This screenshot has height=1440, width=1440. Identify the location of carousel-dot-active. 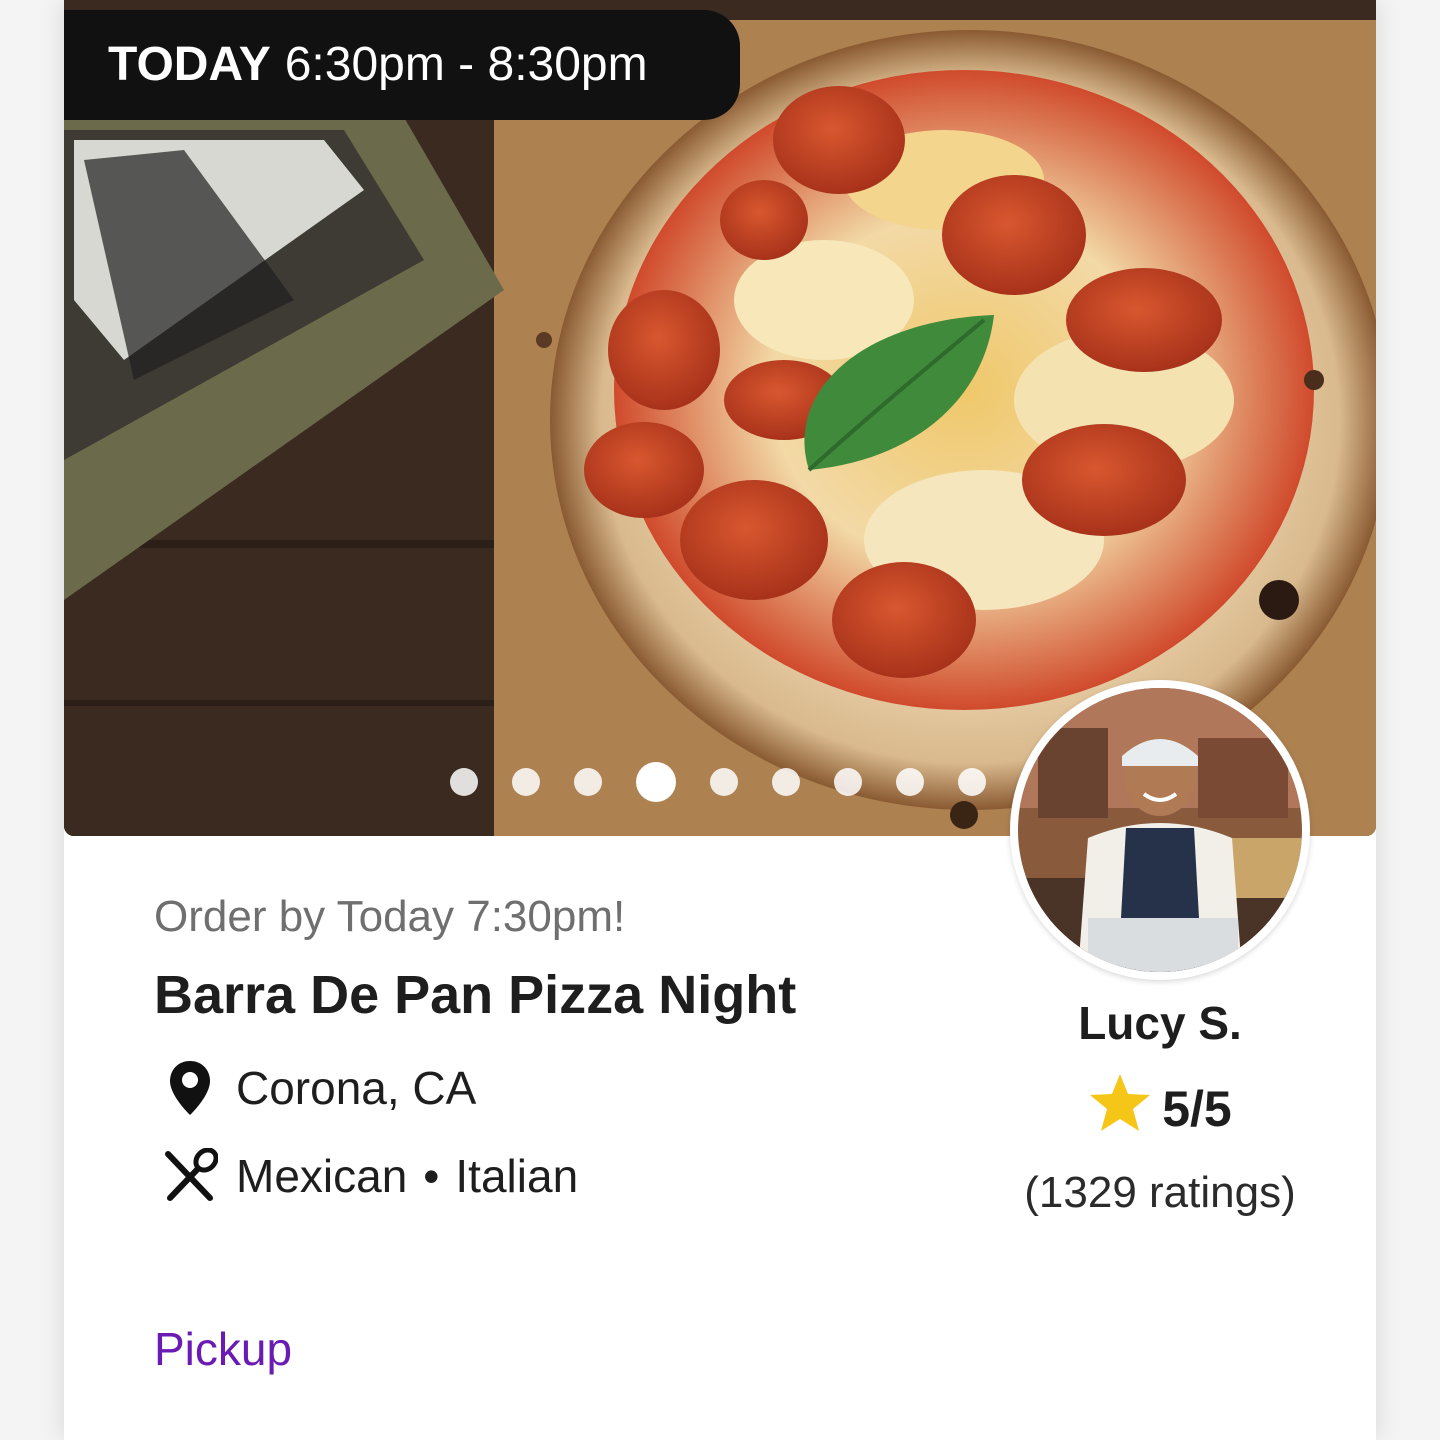
(656, 782).